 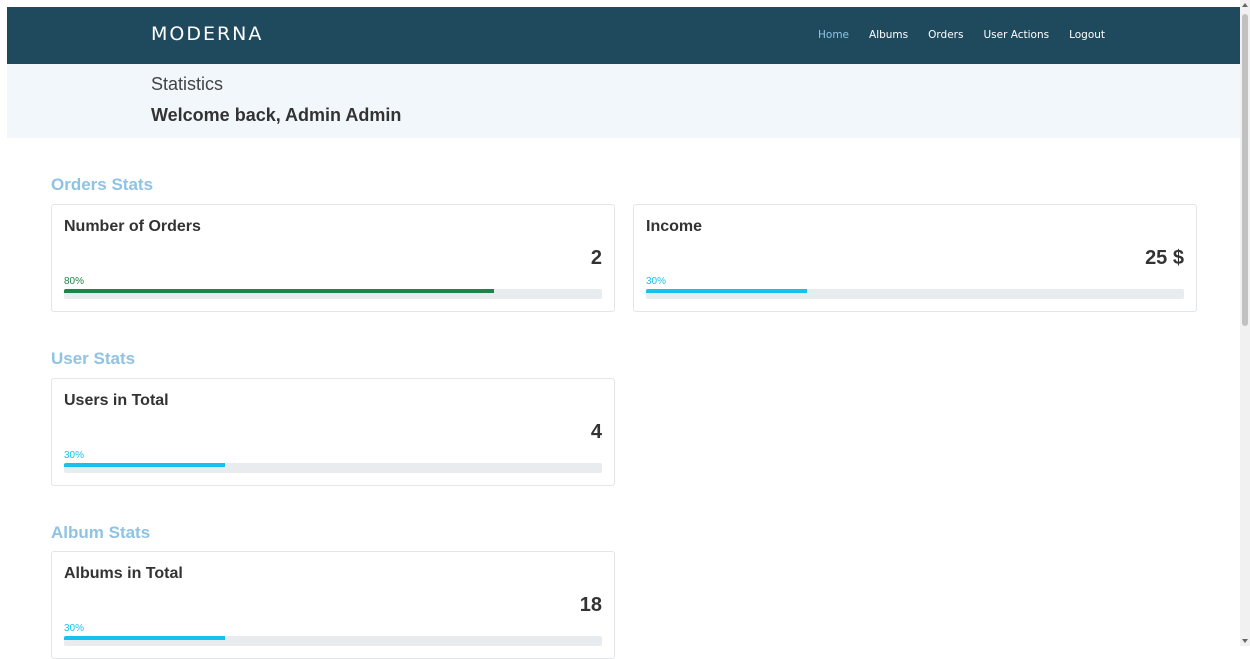 What do you see at coordinates (123, 573) in the screenshot?
I see `card-title: Albums in Total` at bounding box center [123, 573].